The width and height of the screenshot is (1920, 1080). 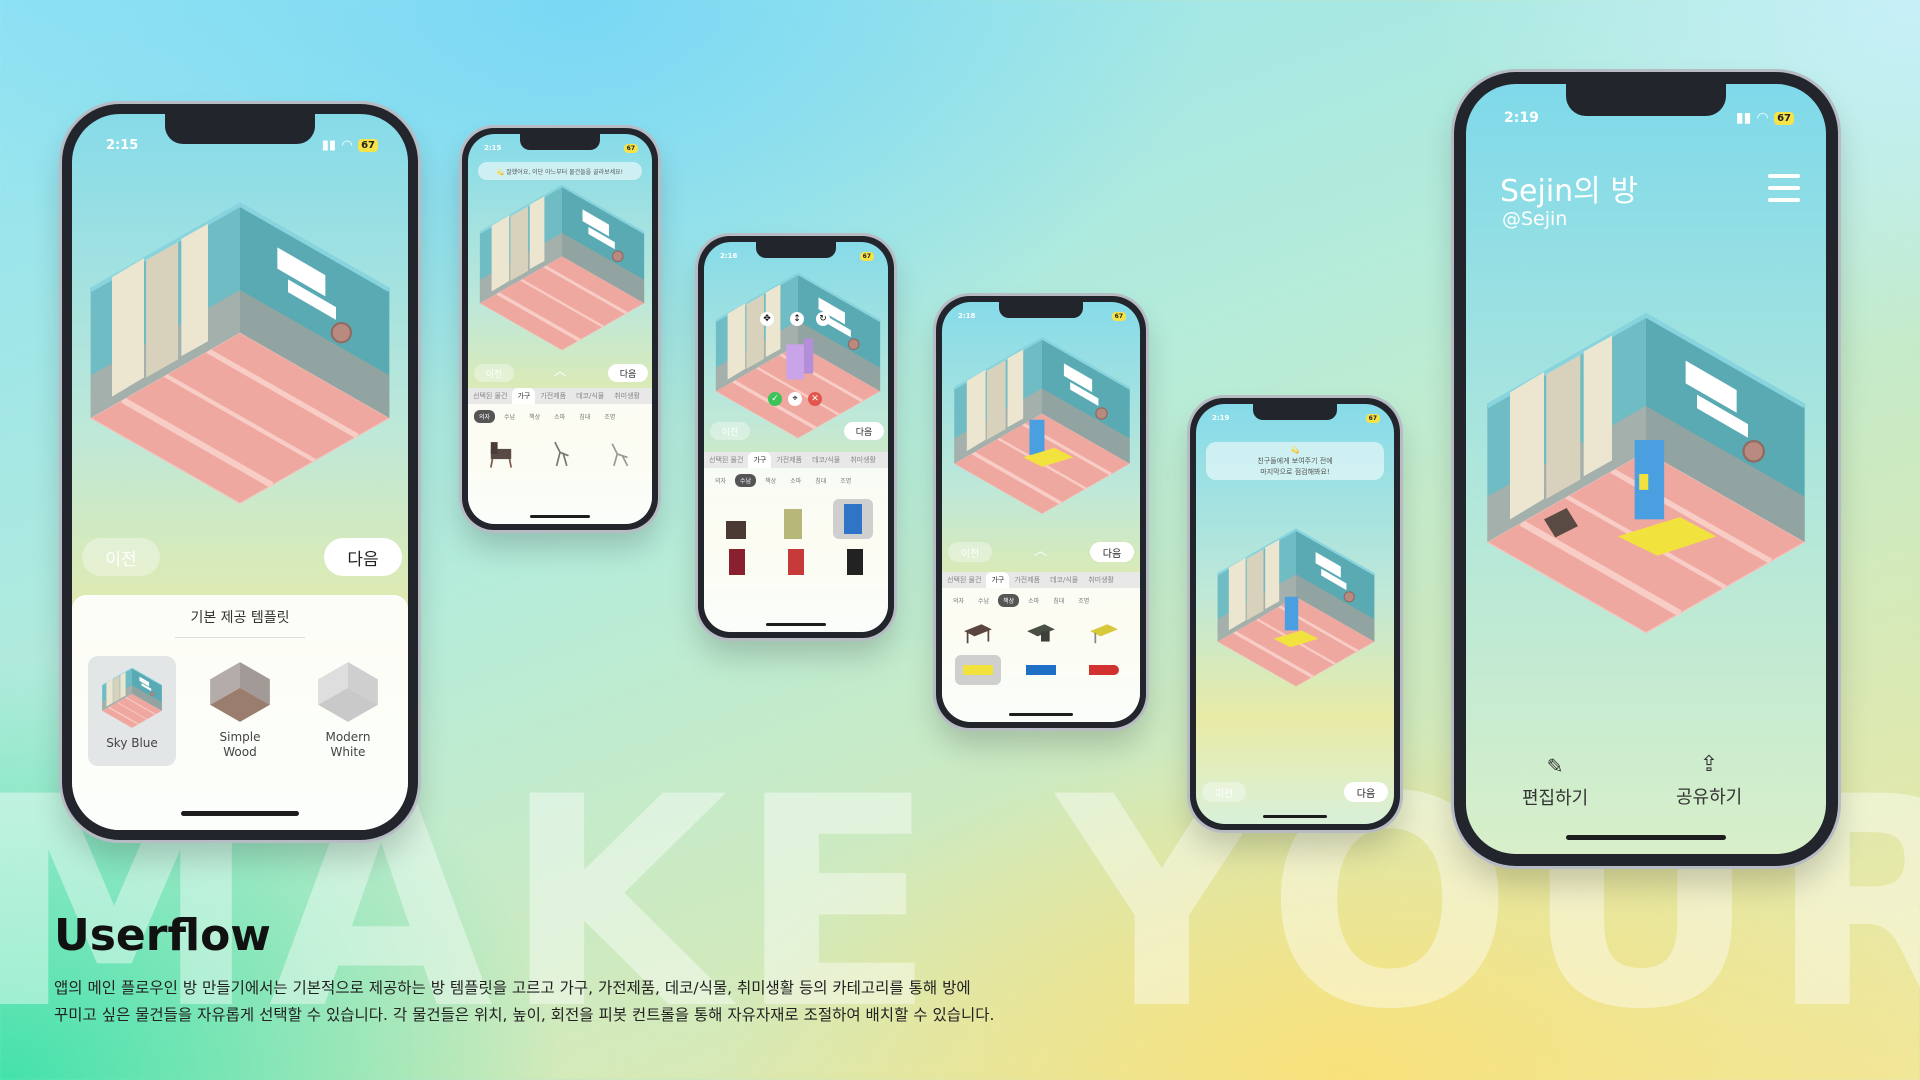 I want to click on battery-badge: 67, so click(x=1784, y=118).